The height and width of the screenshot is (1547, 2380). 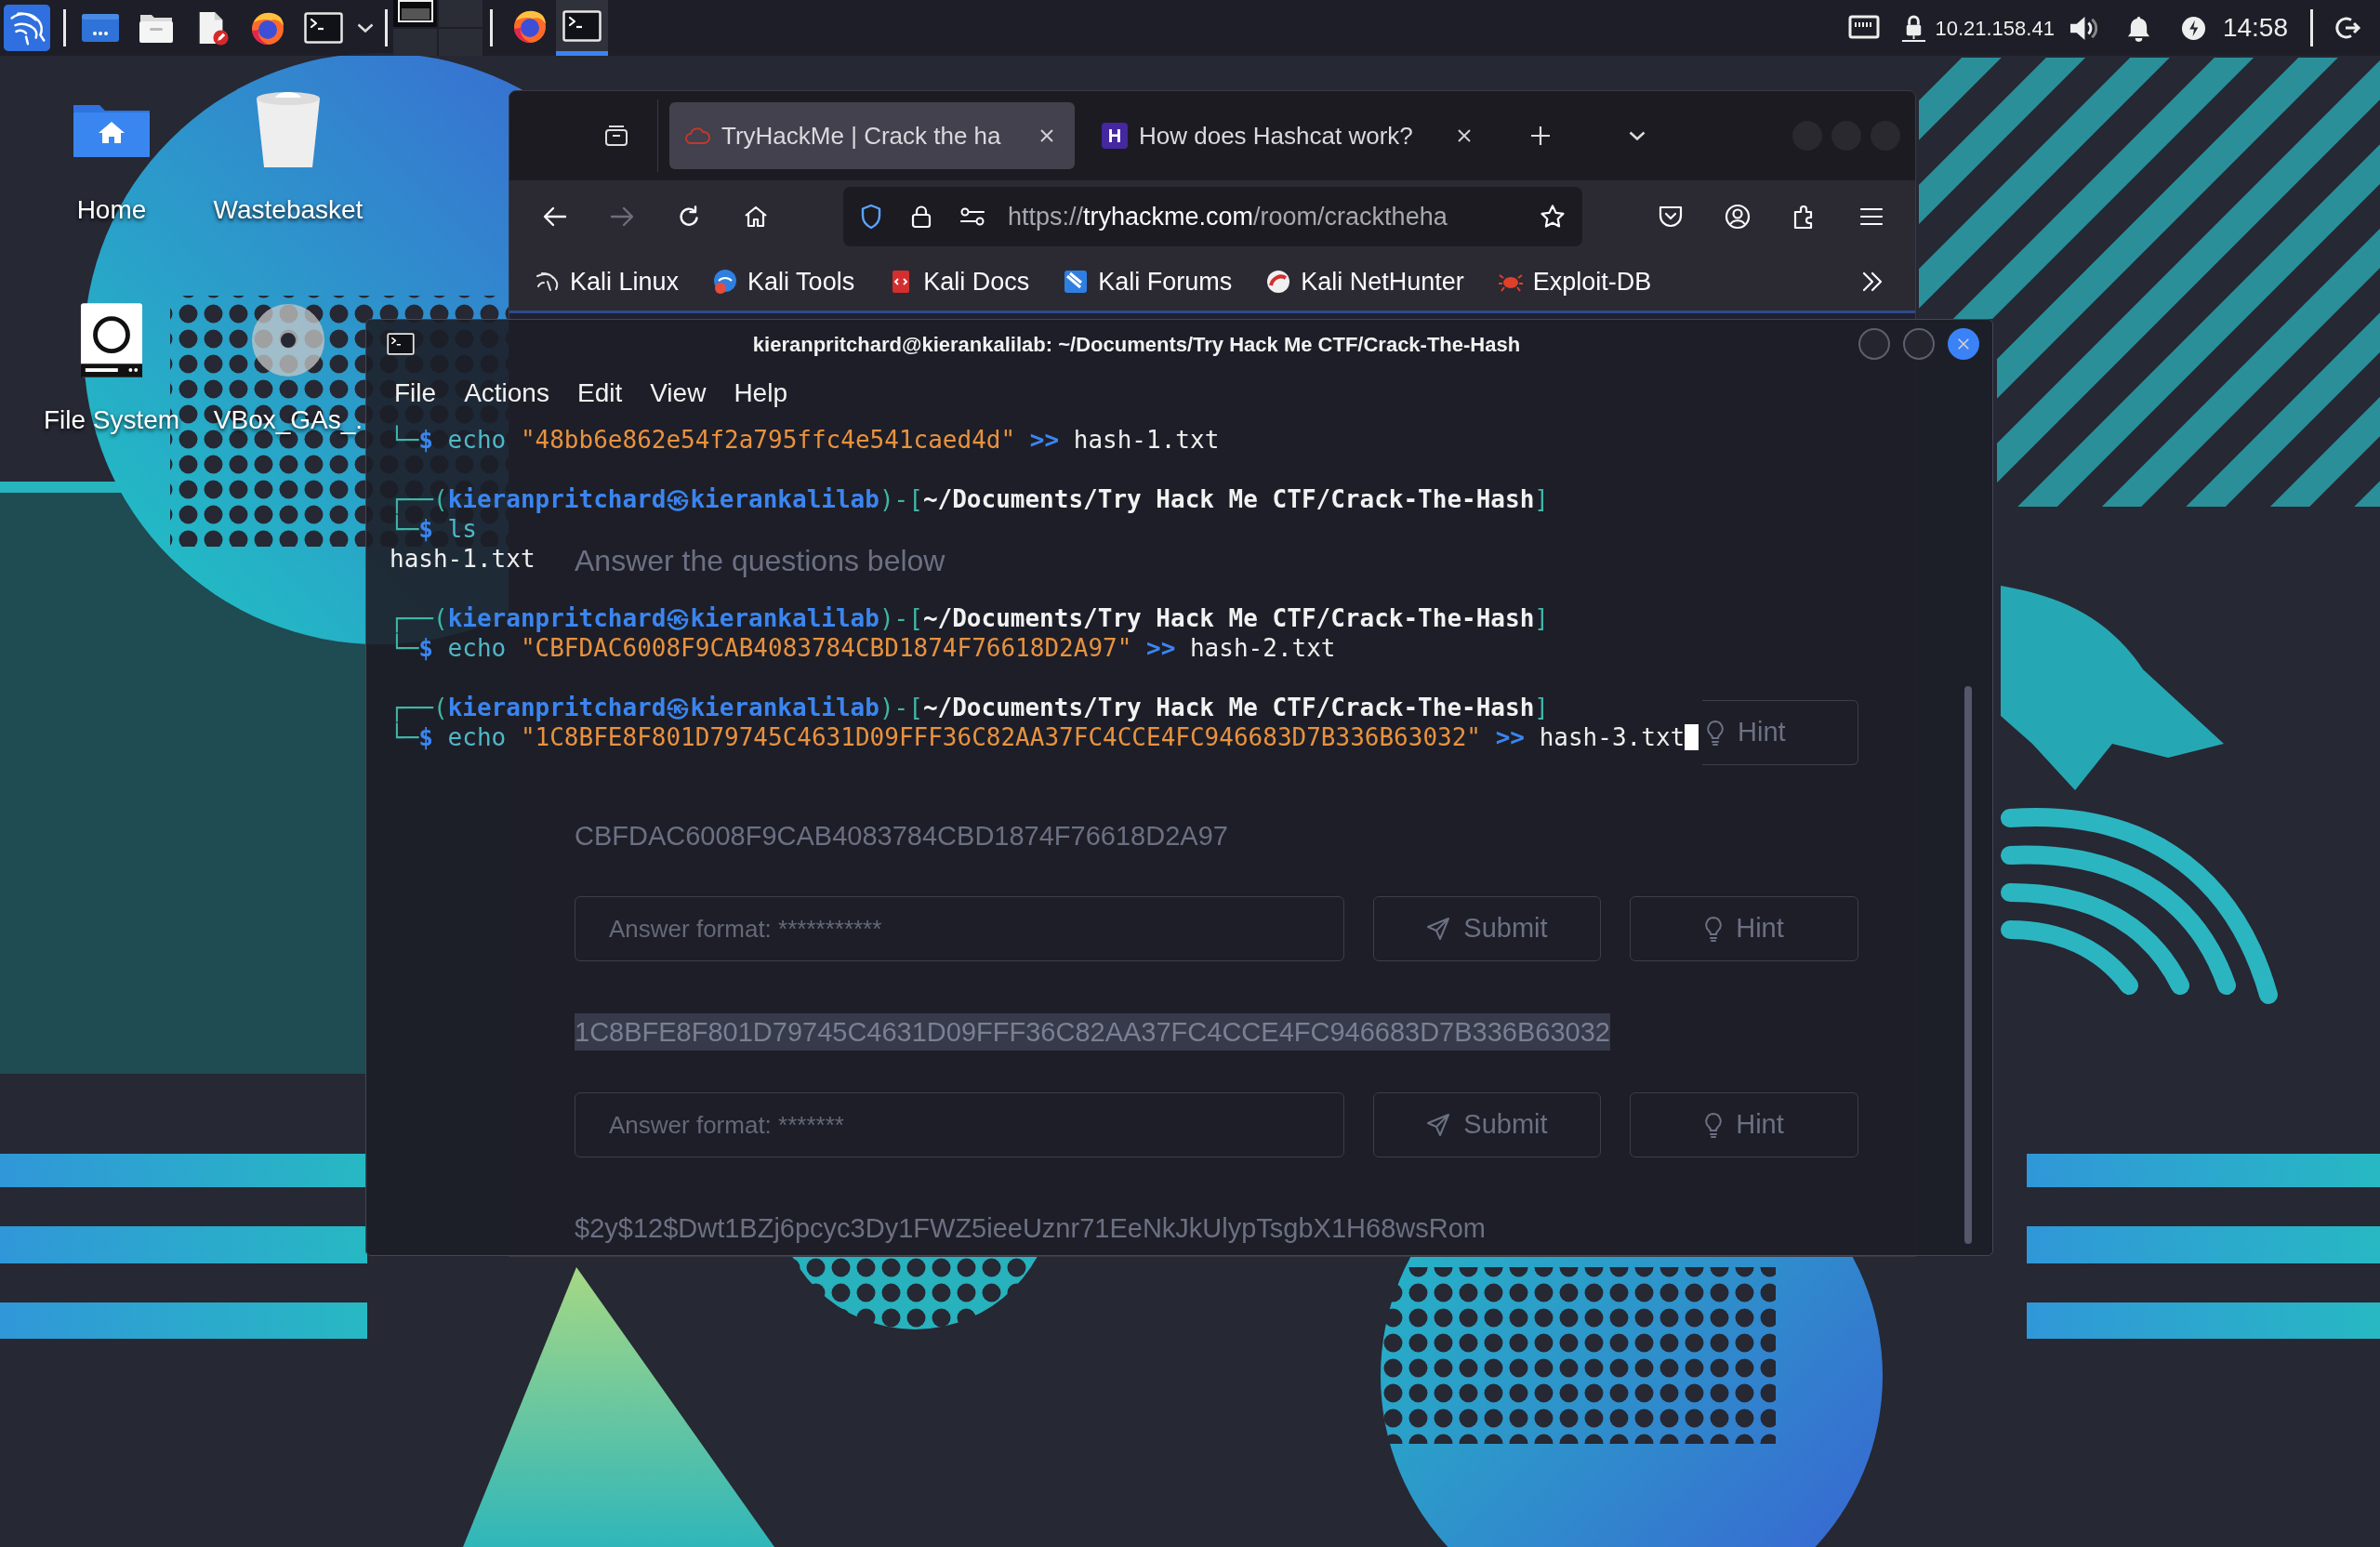 What do you see at coordinates (433, 529) in the screenshot?
I see `terminal-line: └─$ ls` at bounding box center [433, 529].